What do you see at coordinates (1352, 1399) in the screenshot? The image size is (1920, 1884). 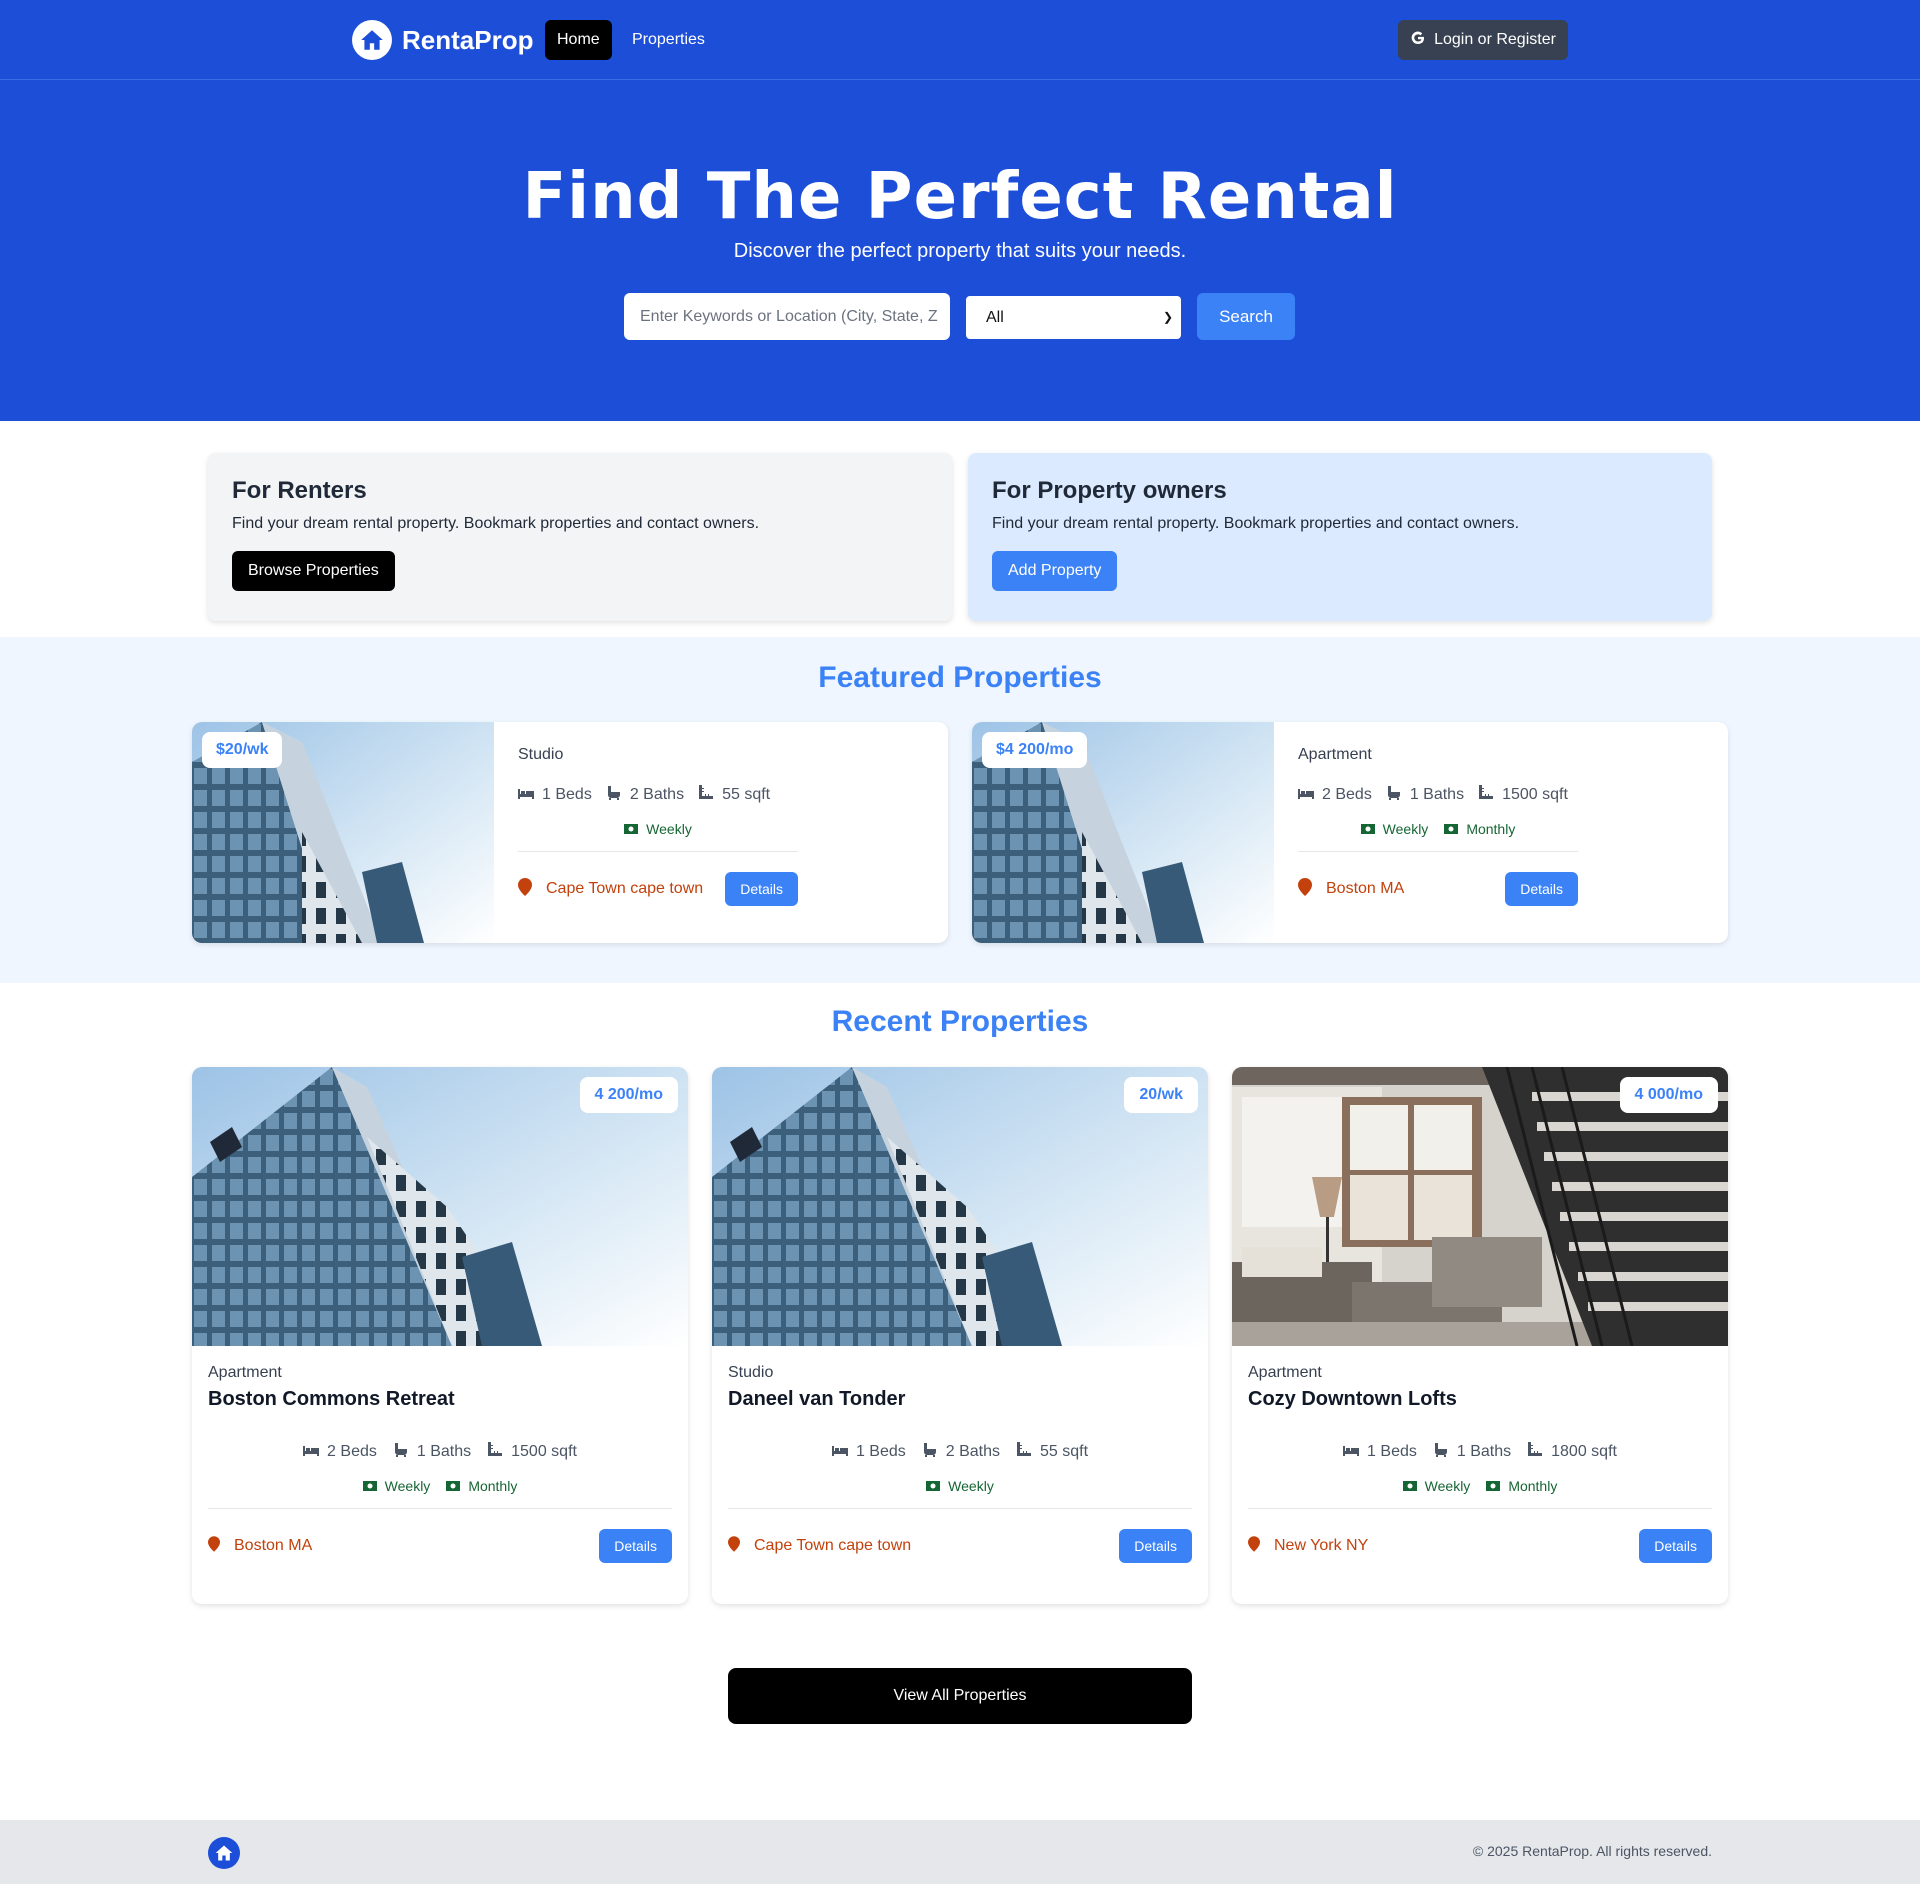 I see `property-name: Cozy Downtown Lofts` at bounding box center [1352, 1399].